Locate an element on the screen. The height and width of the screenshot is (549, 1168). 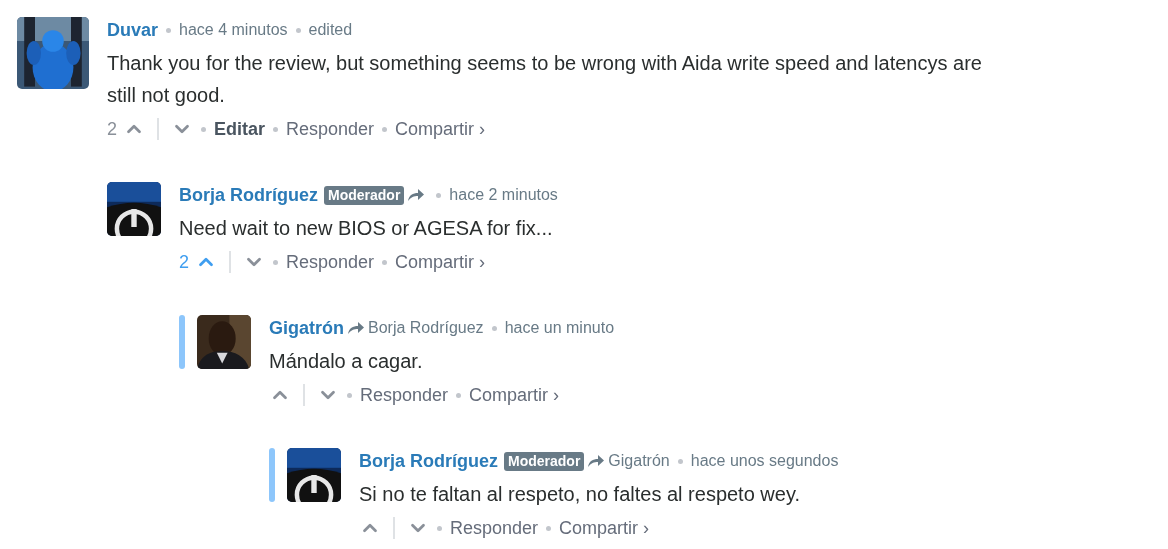
author-name: Gigatrón is located at coordinates (306, 328).